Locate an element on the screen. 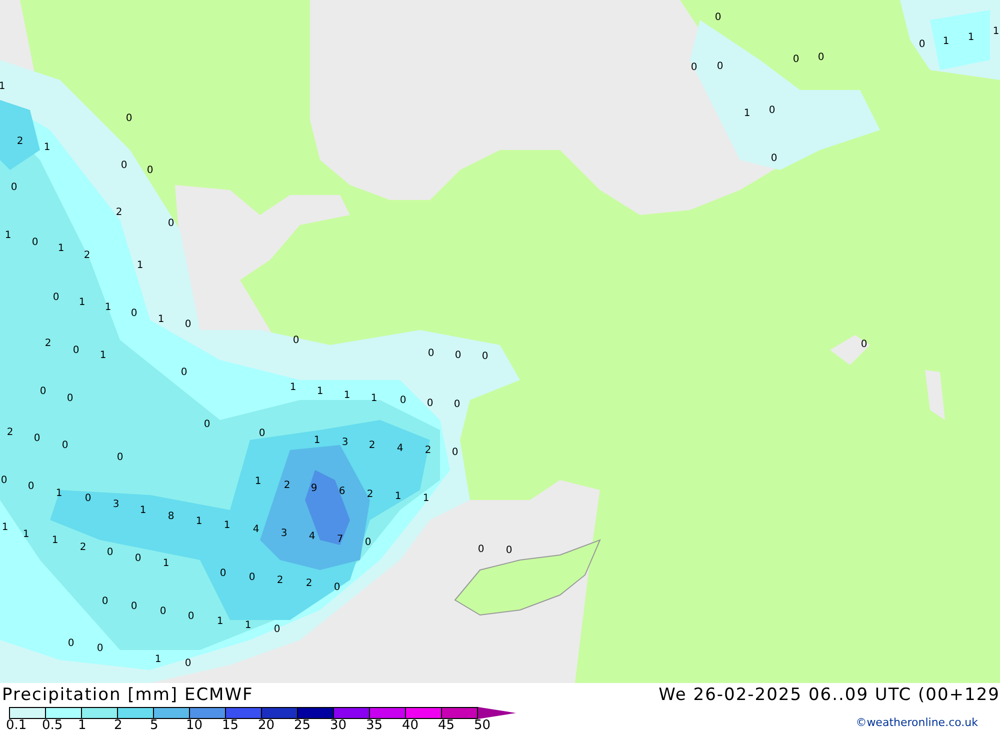  legend-tick: 35 is located at coordinates (374, 726).